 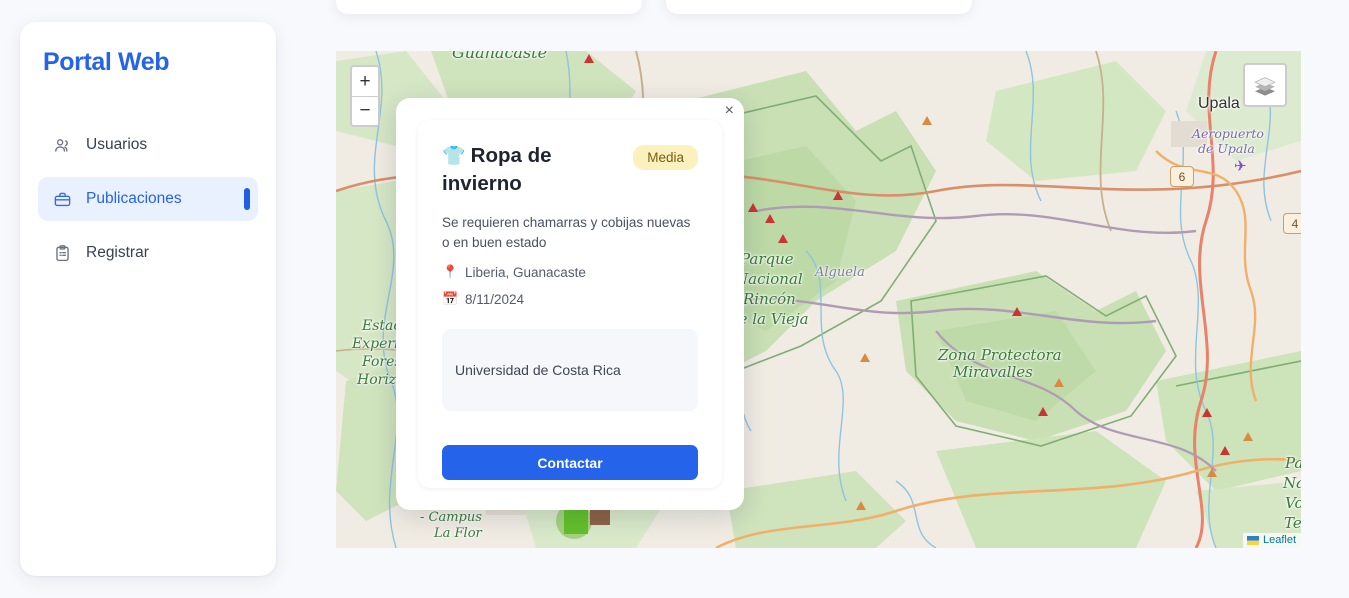 I want to click on contact-info-box: Universidad de Costa Rica, so click(x=570, y=370).